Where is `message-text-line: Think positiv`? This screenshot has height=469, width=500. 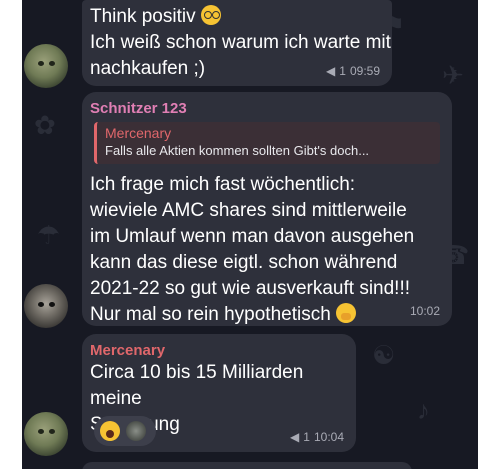
message-text-line: Think positiv is located at coordinates (240, 17).